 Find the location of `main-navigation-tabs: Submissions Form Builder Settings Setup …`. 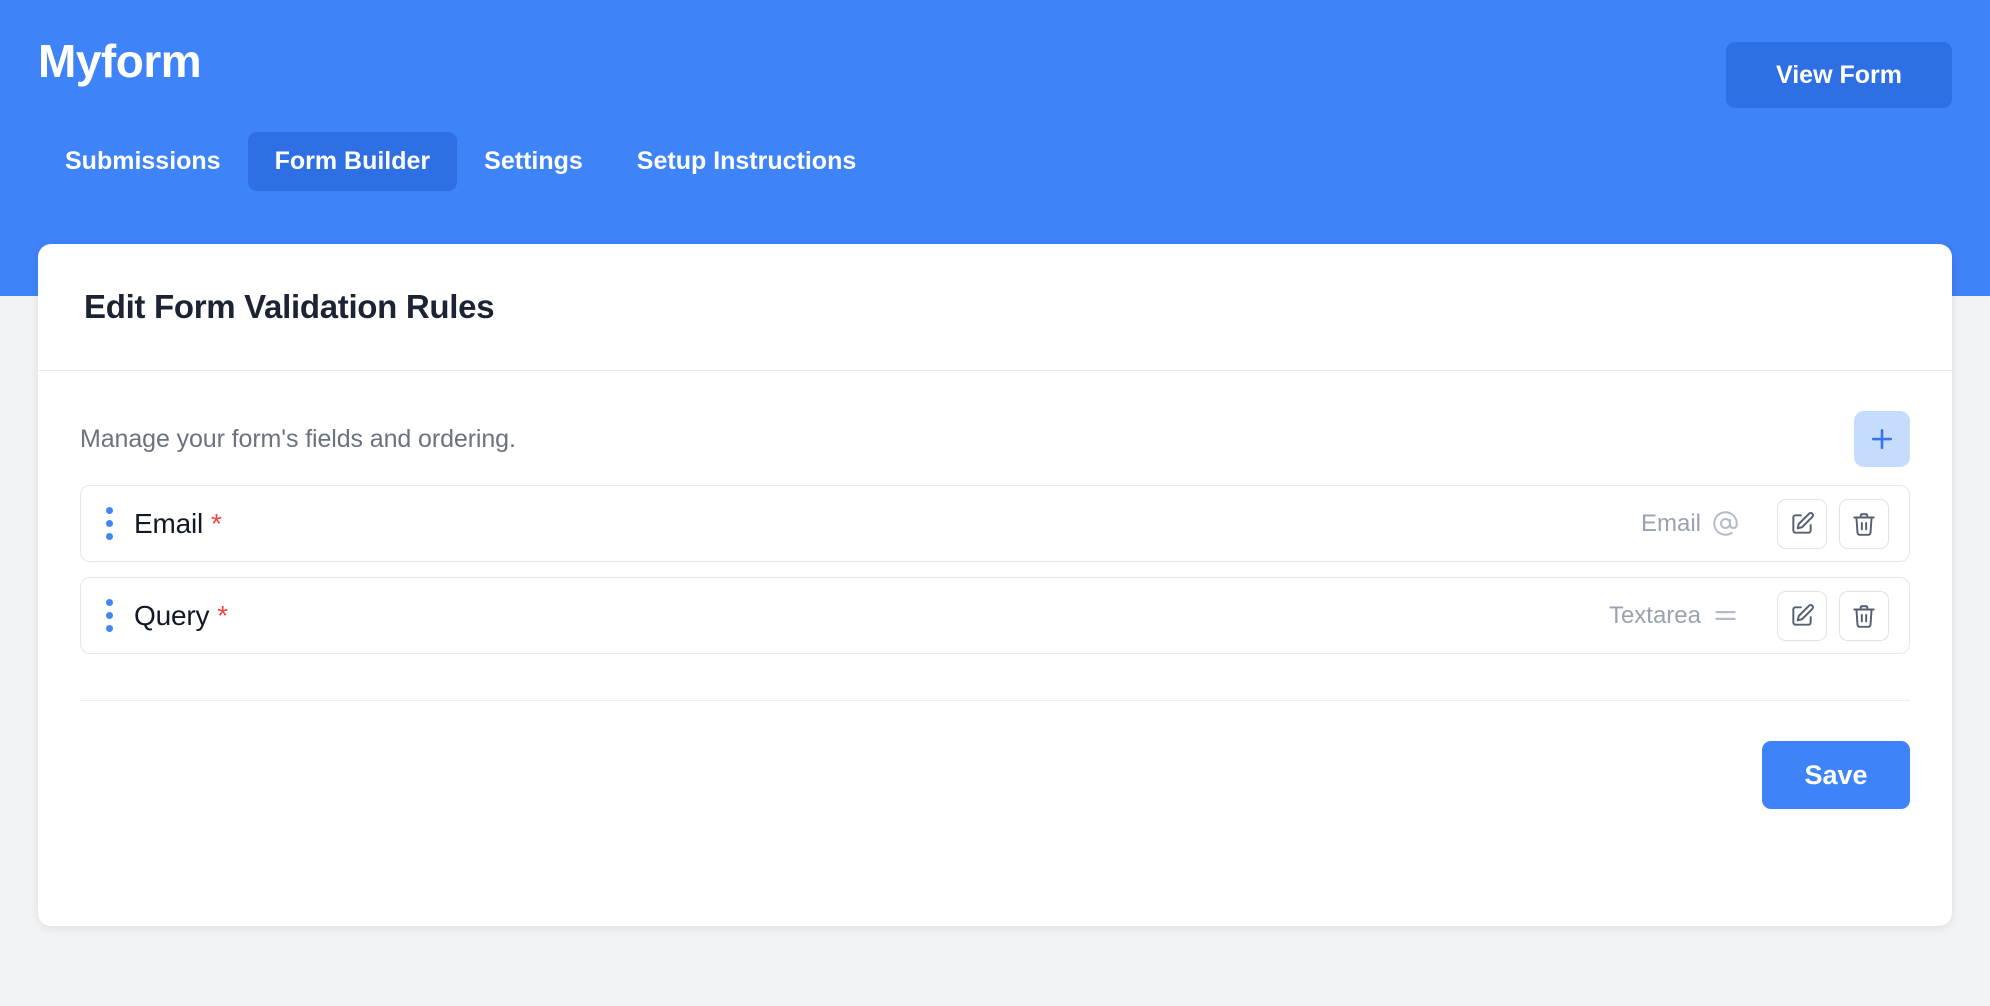

main-navigation-tabs: Submissions Form Builder Settings Setup … is located at coordinates (460, 161).